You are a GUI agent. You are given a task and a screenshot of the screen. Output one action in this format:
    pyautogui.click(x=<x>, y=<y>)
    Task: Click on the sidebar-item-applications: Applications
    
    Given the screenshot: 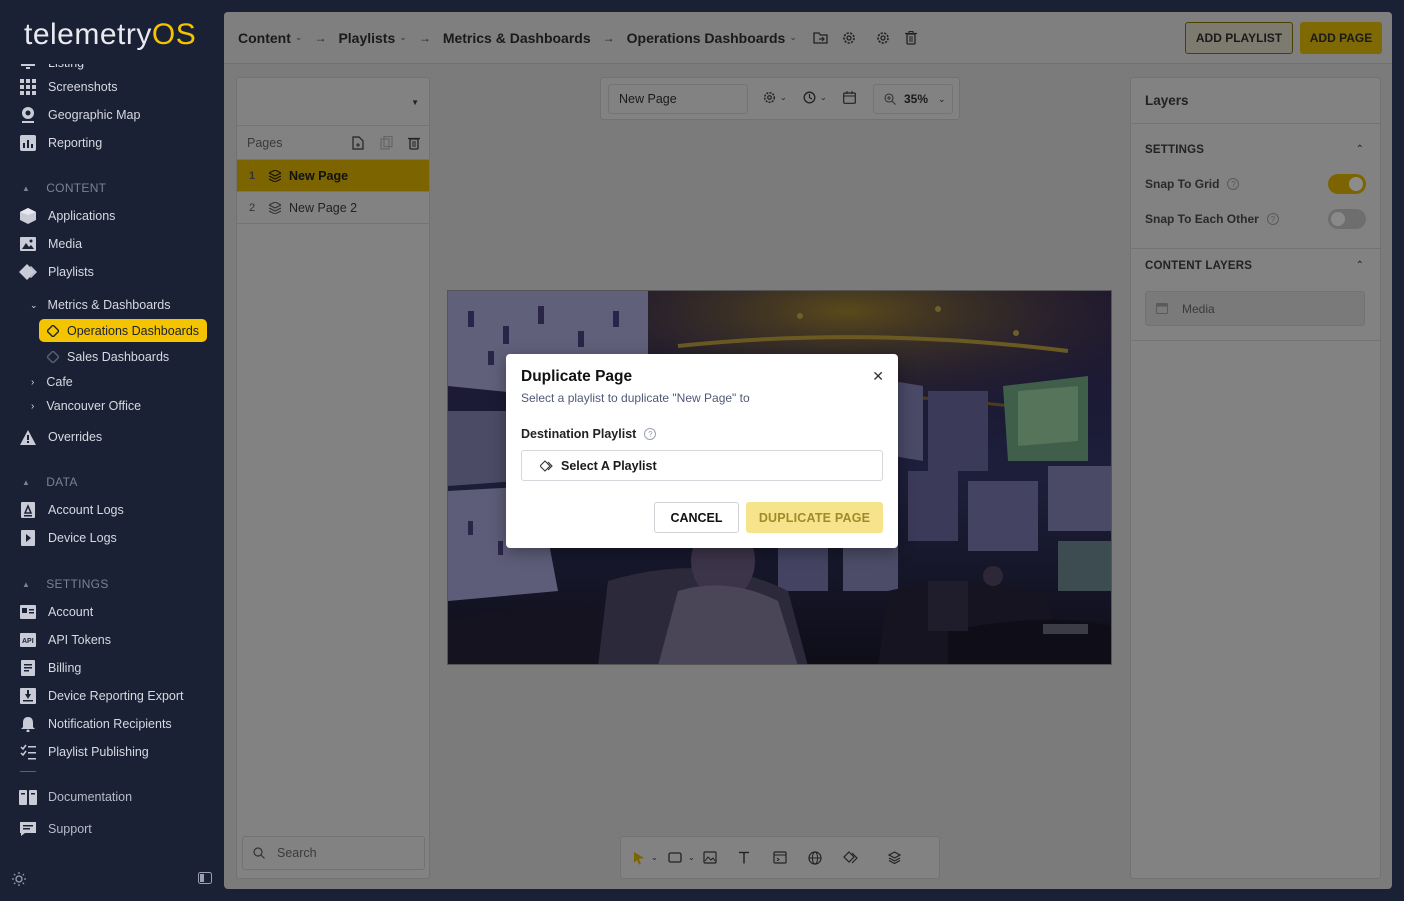 What is the action you would take?
    pyautogui.click(x=66, y=216)
    